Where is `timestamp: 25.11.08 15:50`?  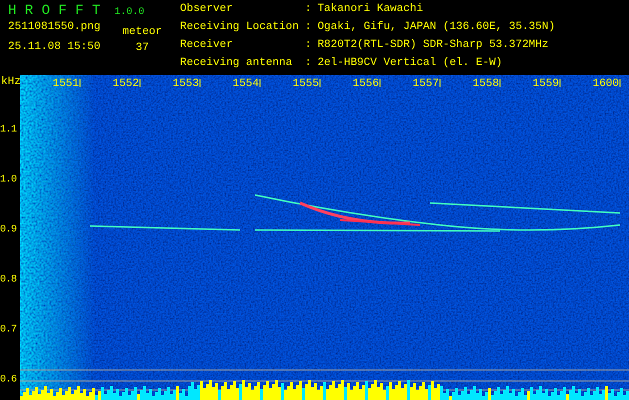 timestamp: 25.11.08 15:50 is located at coordinates (54, 47).